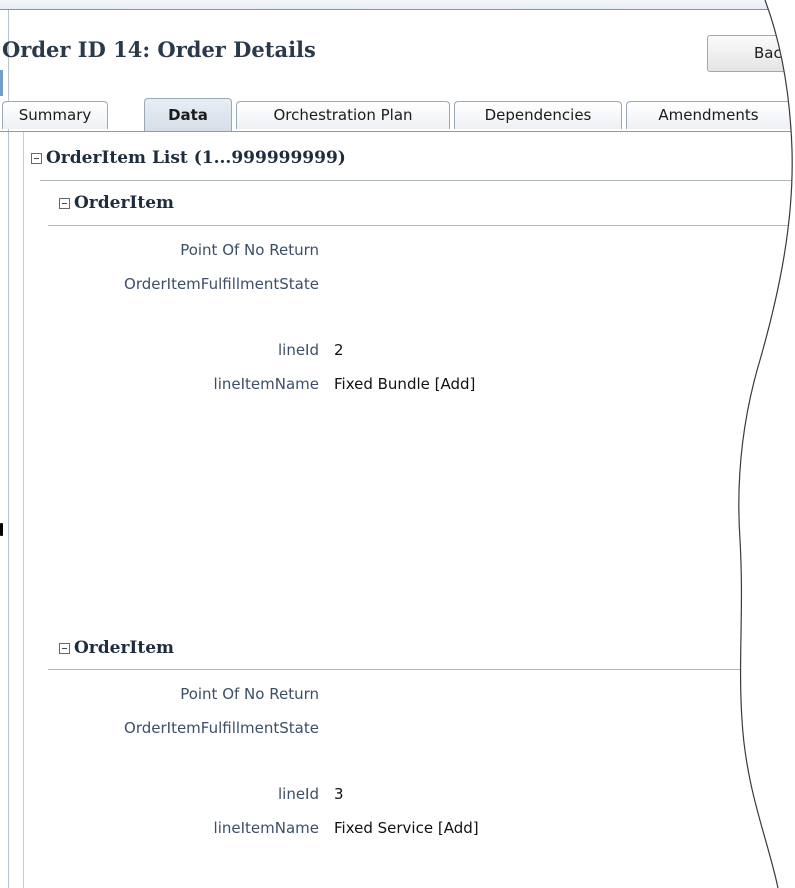 This screenshot has width=795, height=888. Describe the element at coordinates (55, 115) in the screenshot. I see `tab-summary: Summary` at that location.